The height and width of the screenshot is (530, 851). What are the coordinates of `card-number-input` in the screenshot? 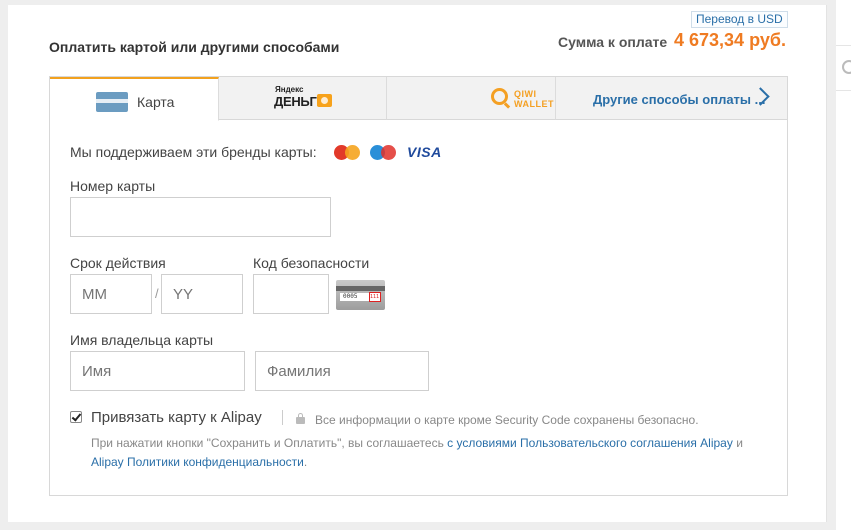 It's located at (200, 217).